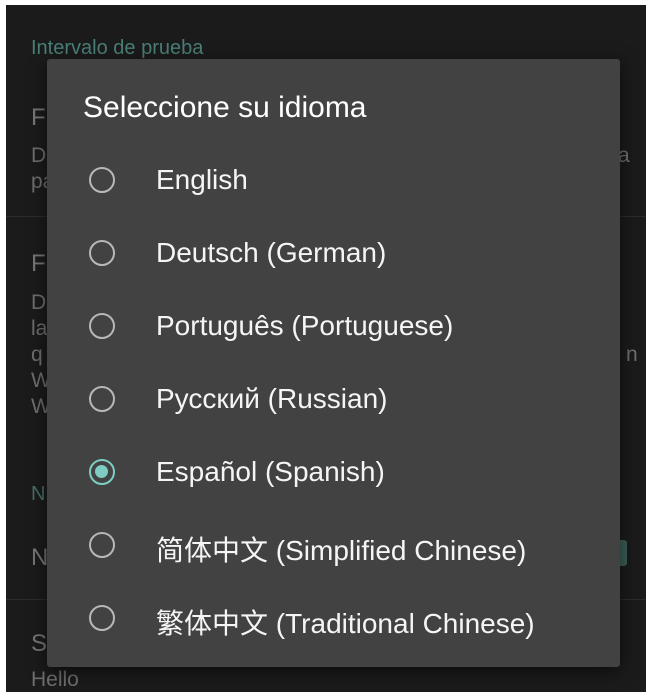  Describe the element at coordinates (345, 623) in the screenshot. I see `language-option-label: 繁体中文 (Traditional Chinese)` at that location.